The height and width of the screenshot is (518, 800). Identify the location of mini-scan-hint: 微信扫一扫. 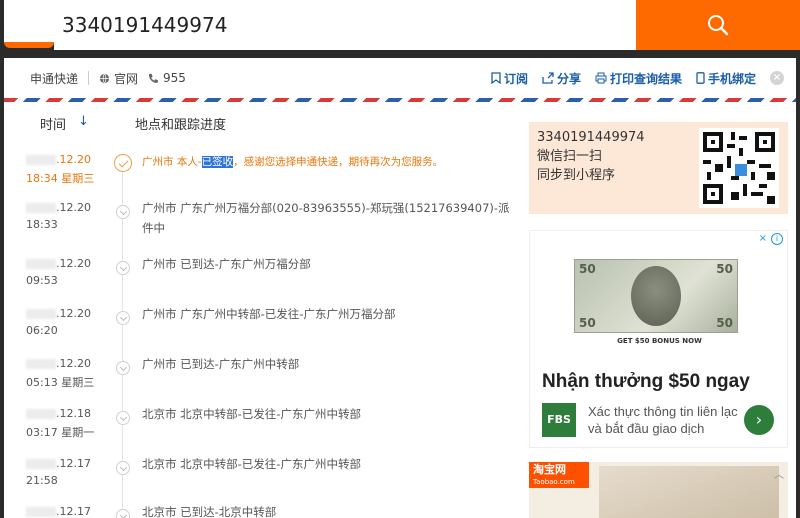
(570, 156).